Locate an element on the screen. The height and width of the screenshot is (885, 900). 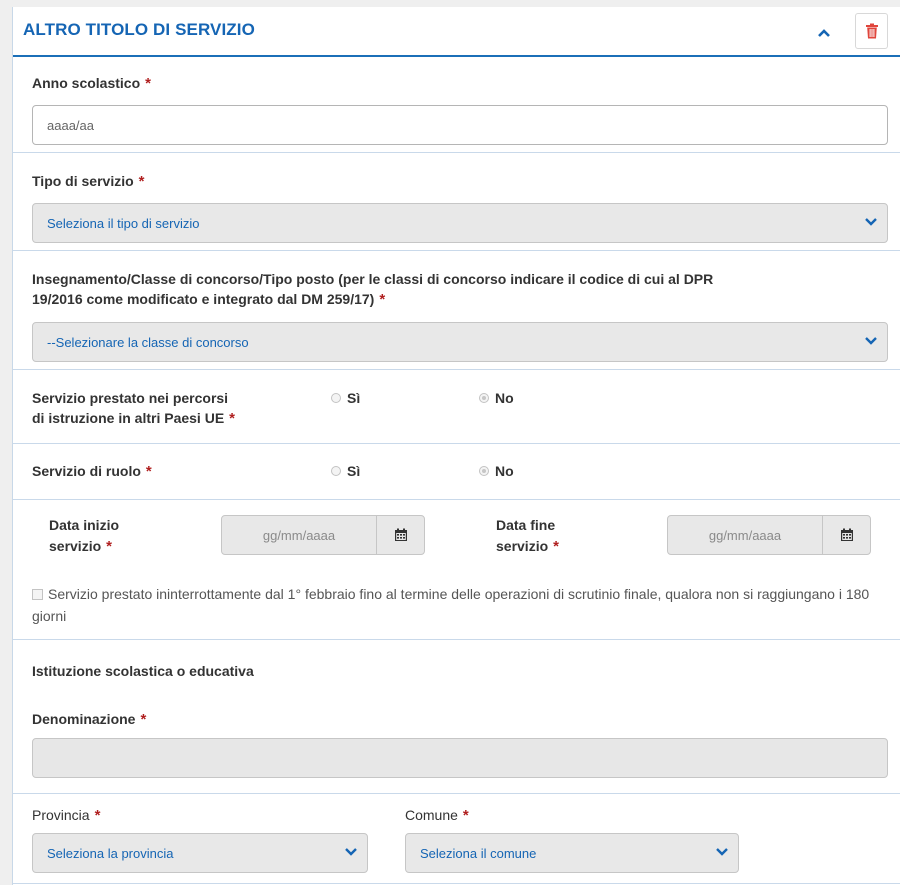
data-inizio-calendar-button is located at coordinates (400, 535).